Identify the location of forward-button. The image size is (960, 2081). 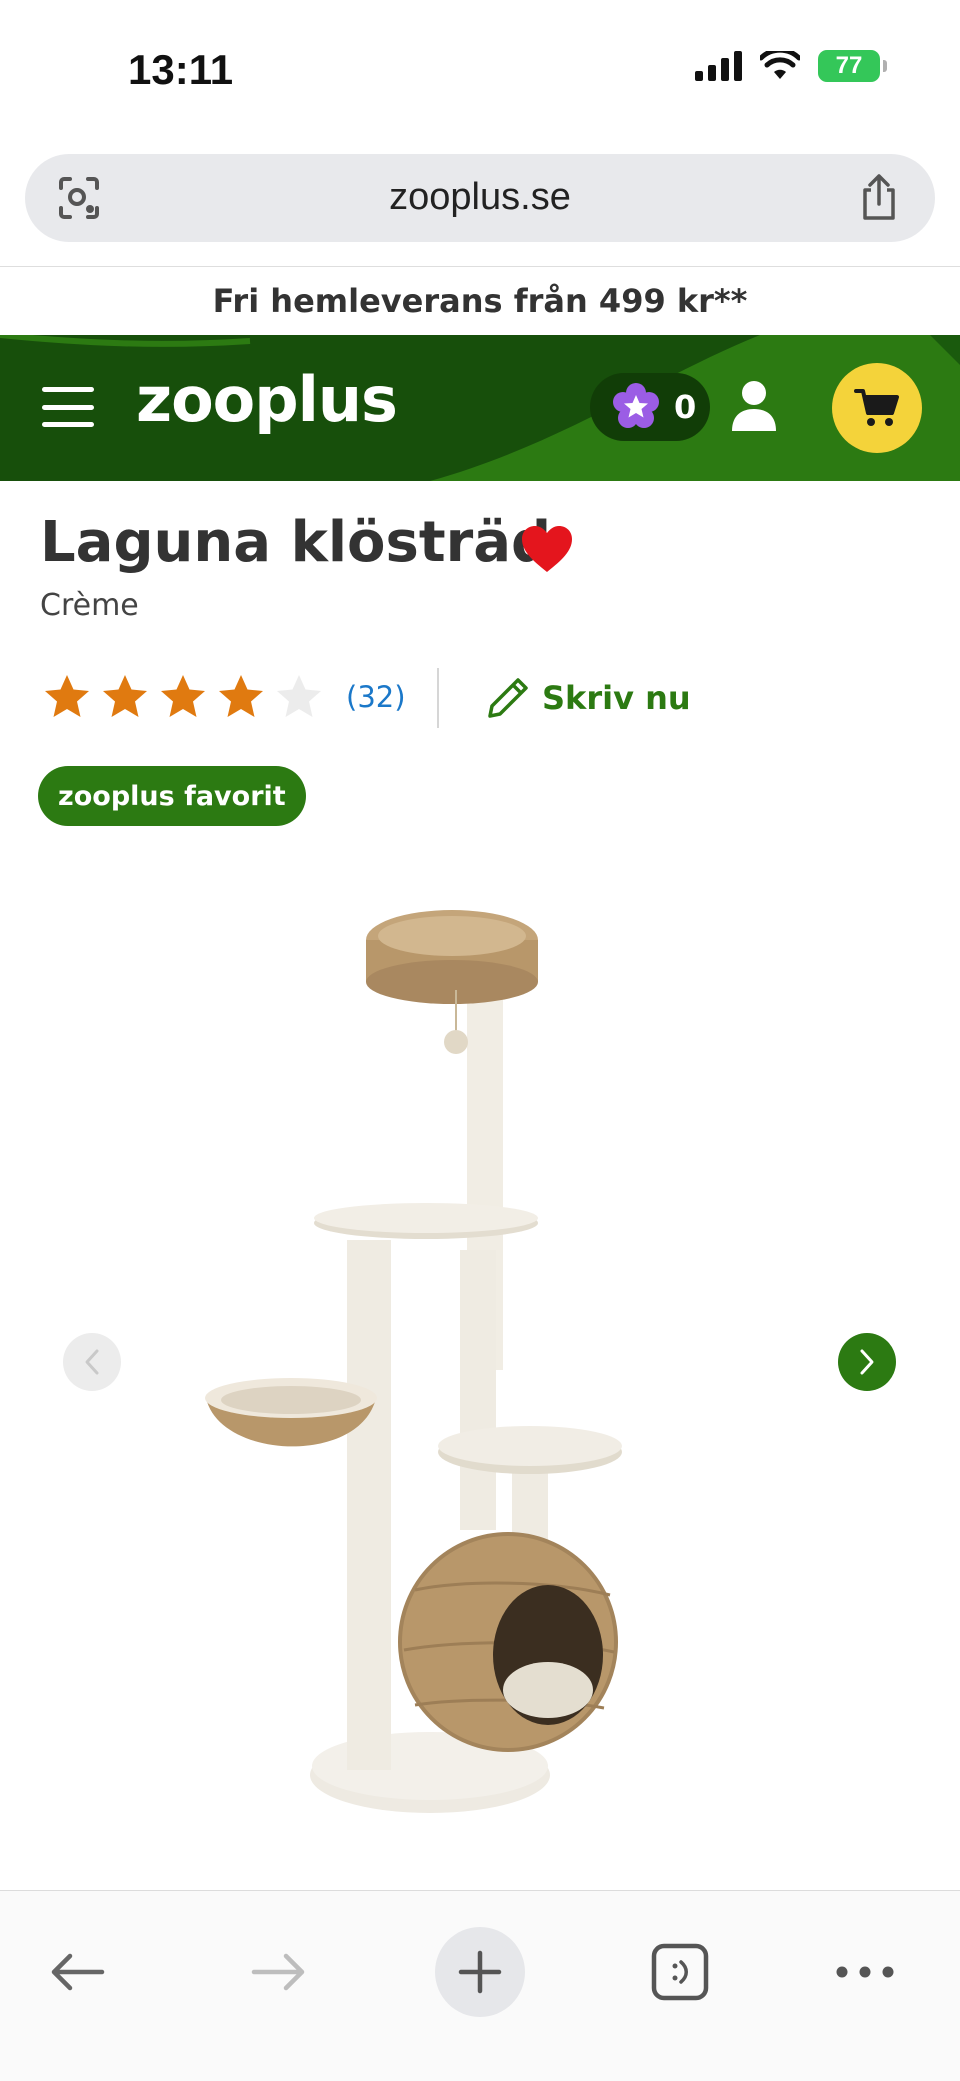
(279, 1972).